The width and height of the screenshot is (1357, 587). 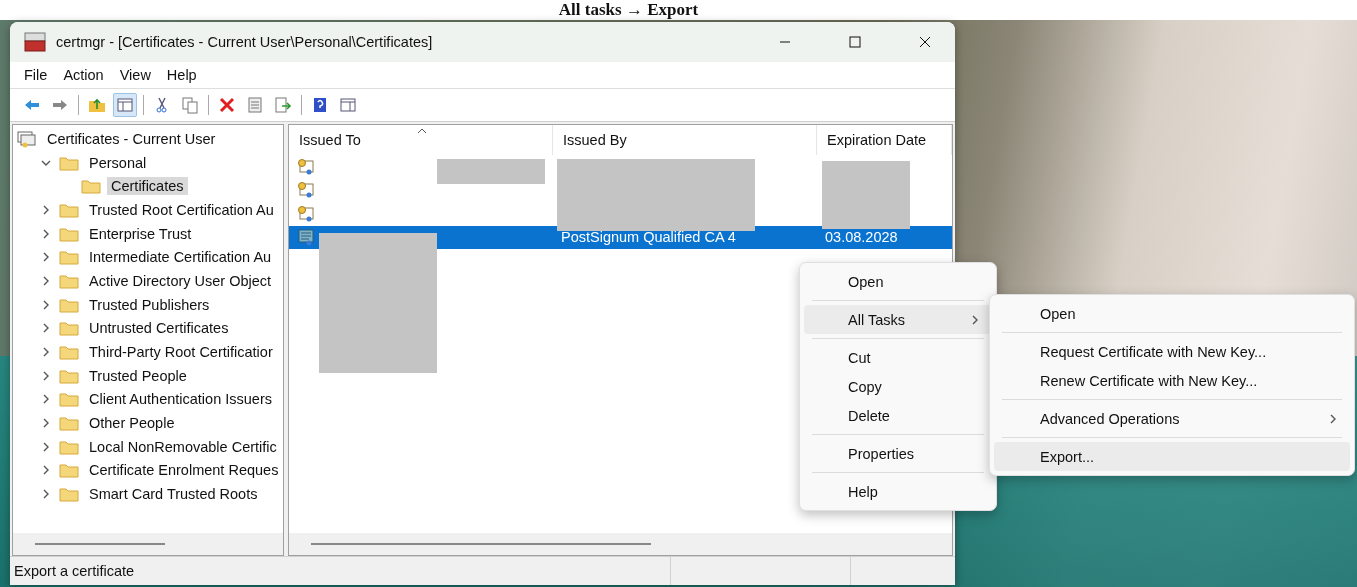 What do you see at coordinates (628, 10) in the screenshot?
I see `caption: All tasks → Export` at bounding box center [628, 10].